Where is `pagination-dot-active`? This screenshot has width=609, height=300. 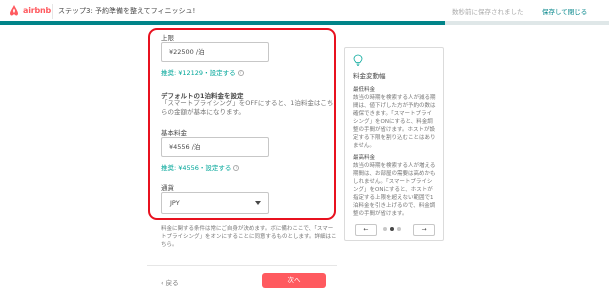
pagination-dot-active is located at coordinates (392, 229).